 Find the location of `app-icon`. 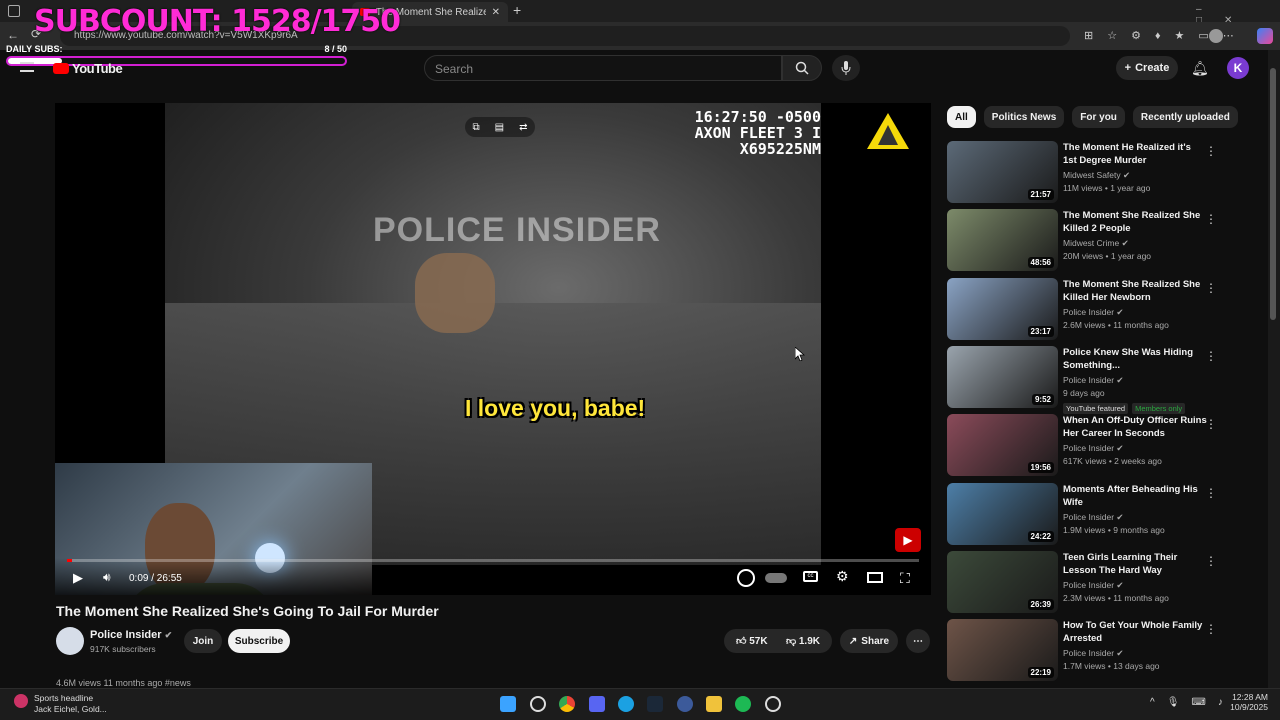

app-icon is located at coordinates (685, 704).